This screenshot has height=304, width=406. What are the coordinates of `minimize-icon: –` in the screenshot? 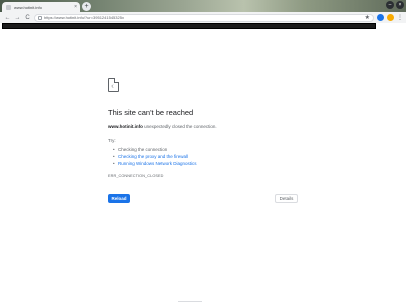 It's located at (390, 5).